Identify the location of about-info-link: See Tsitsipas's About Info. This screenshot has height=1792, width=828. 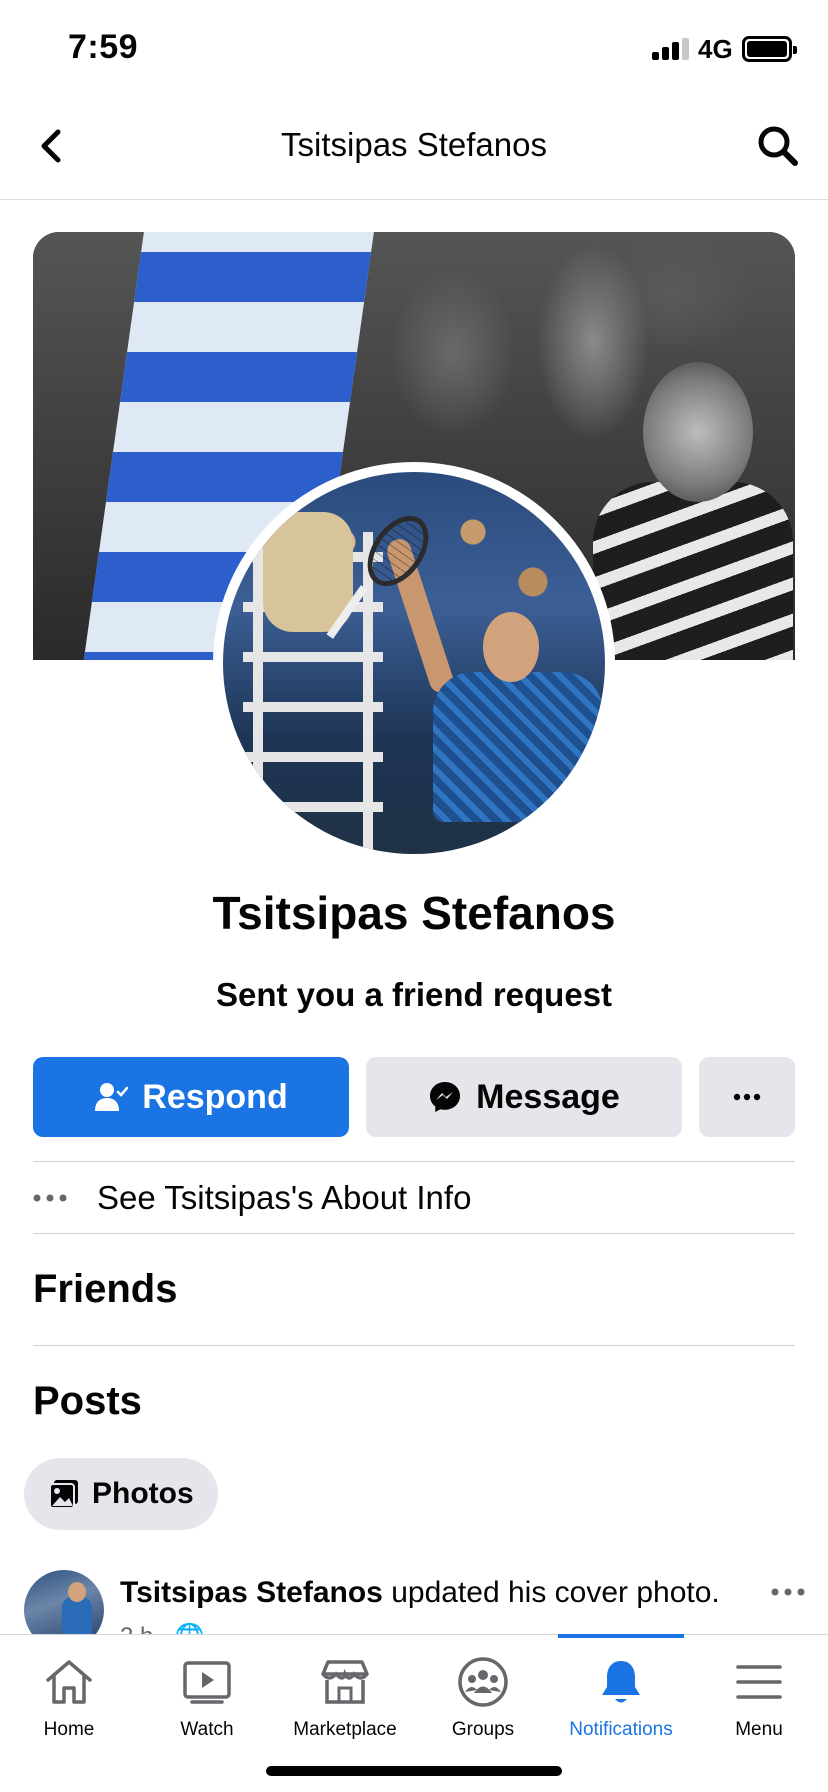
(414, 1198).